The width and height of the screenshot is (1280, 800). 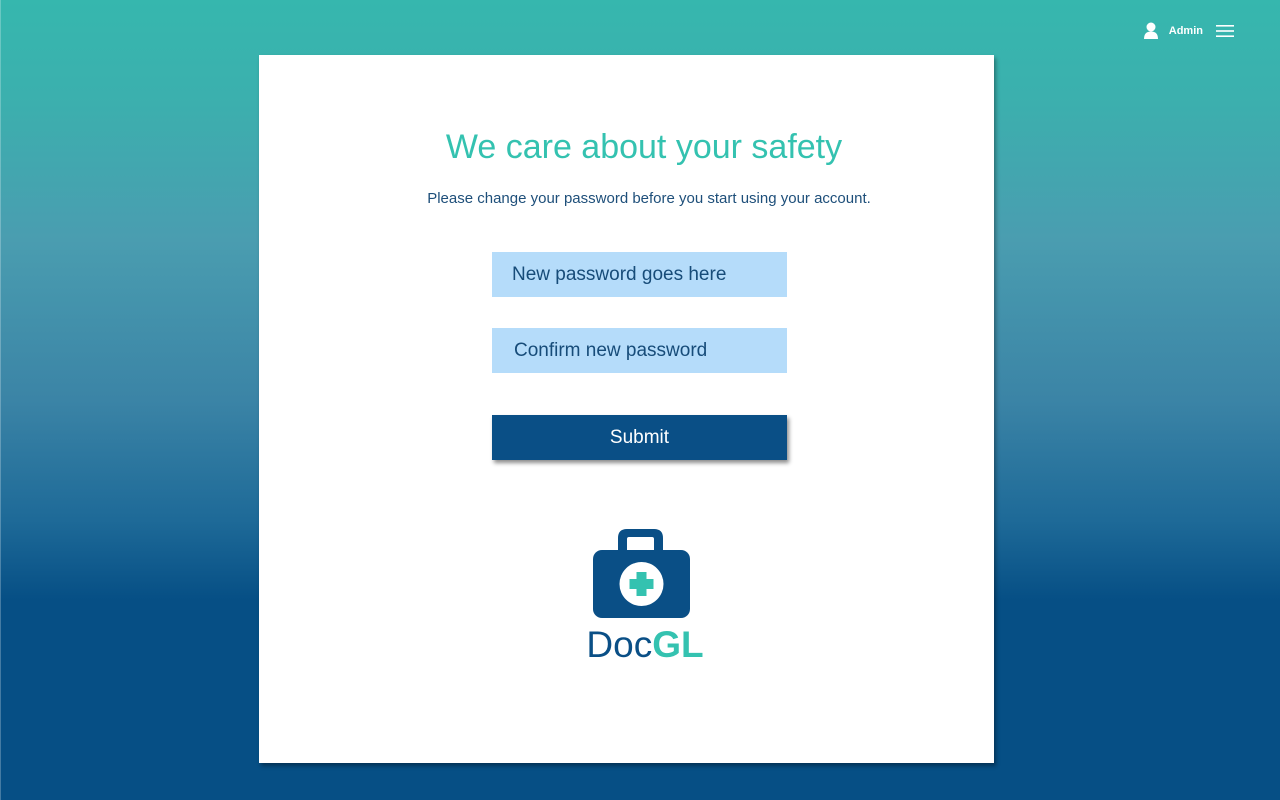 What do you see at coordinates (639, 350) in the screenshot?
I see `confirm-password-field` at bounding box center [639, 350].